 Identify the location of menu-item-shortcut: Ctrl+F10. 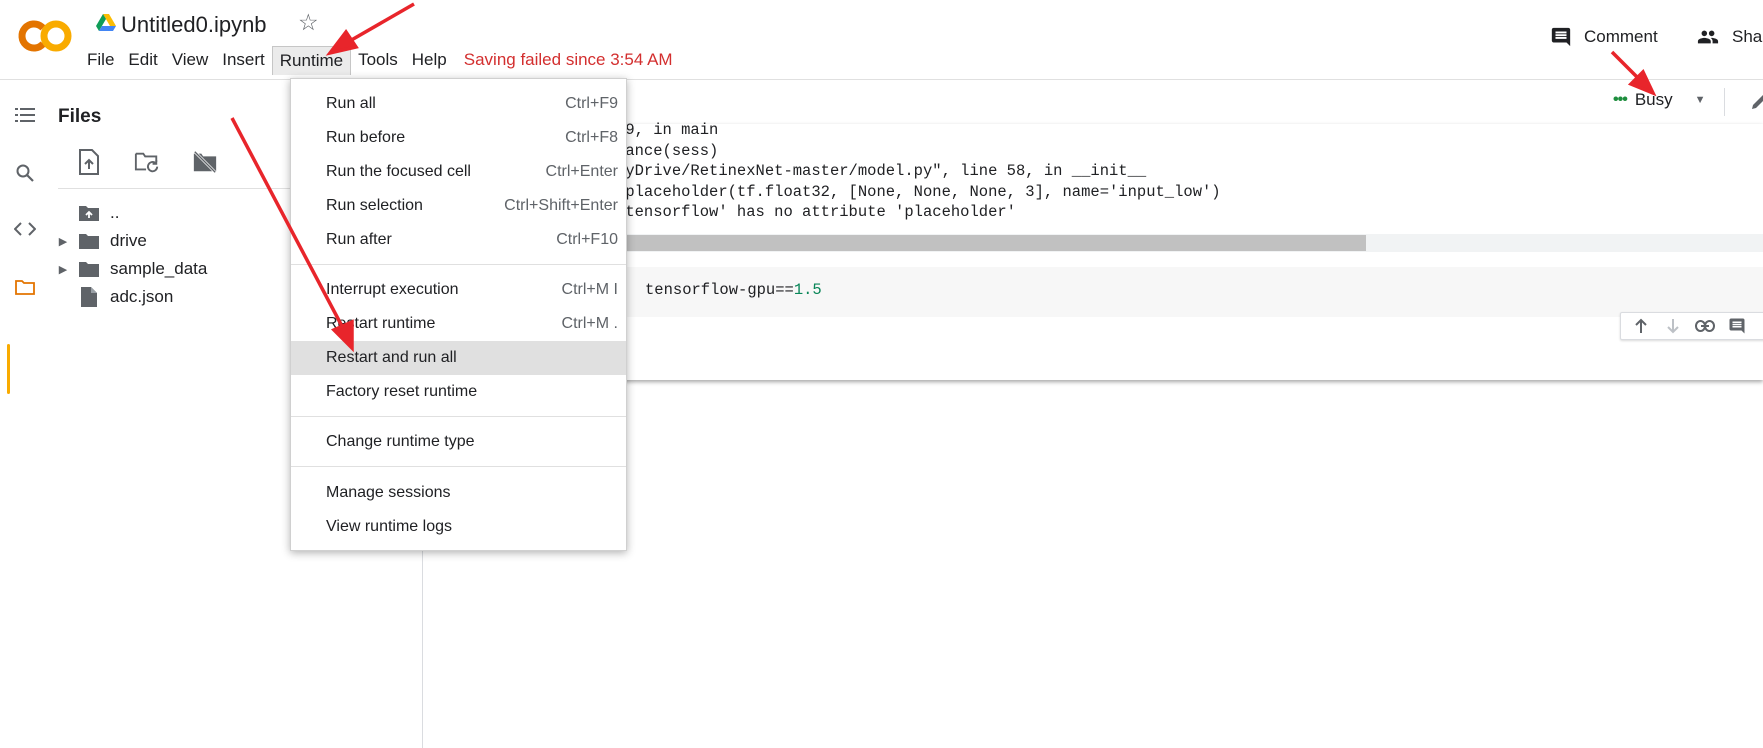
(587, 239).